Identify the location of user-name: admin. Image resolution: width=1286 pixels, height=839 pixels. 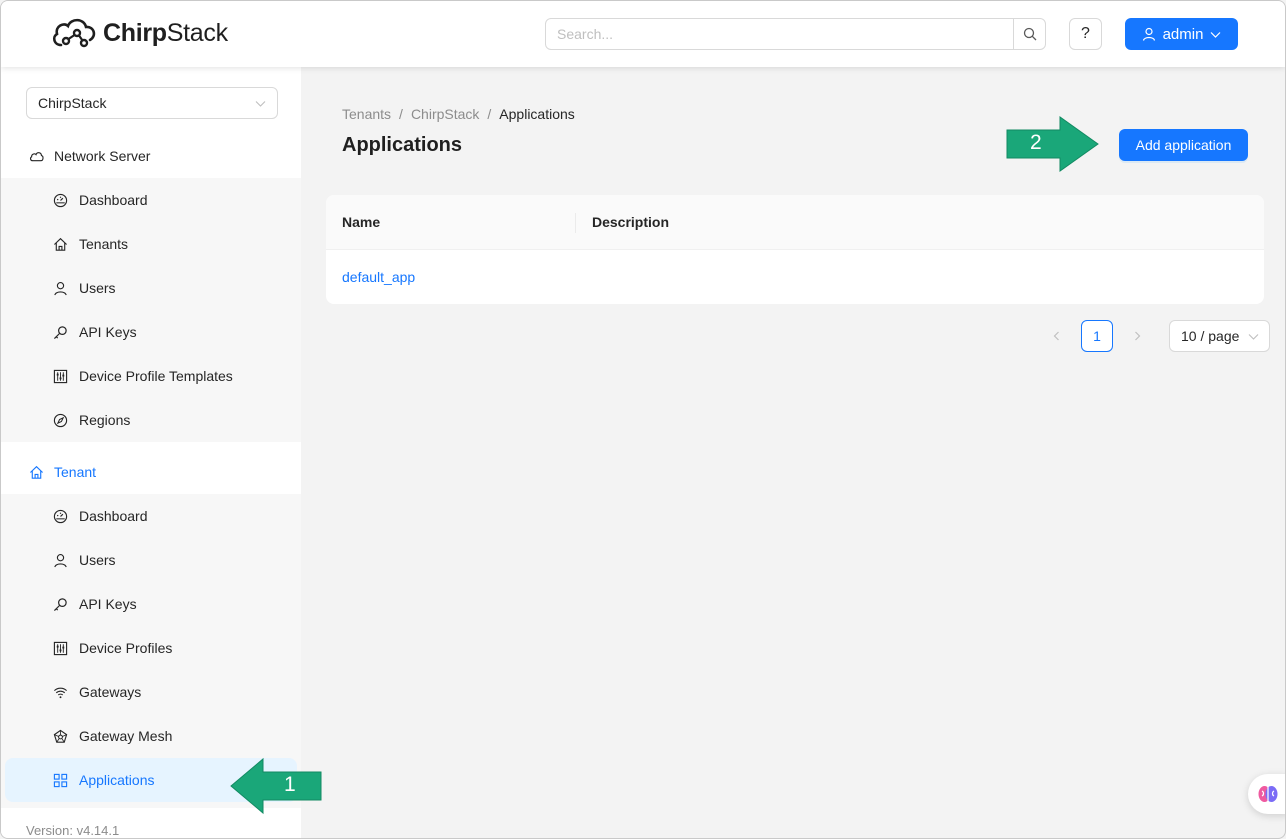
(1183, 34).